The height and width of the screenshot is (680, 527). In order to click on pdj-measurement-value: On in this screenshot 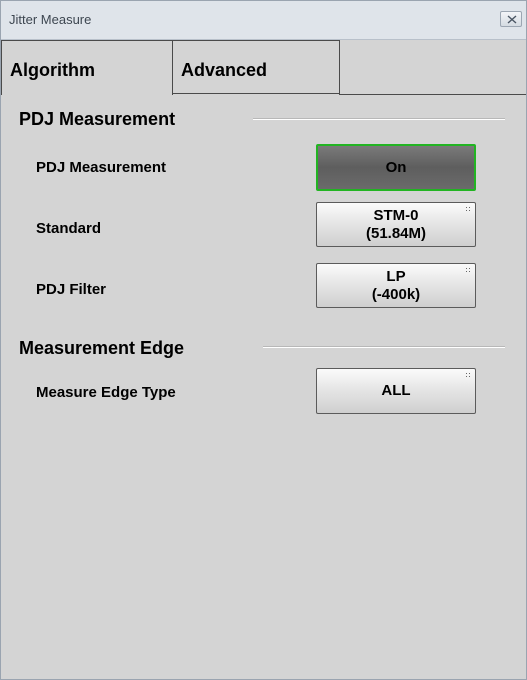, I will do `click(396, 167)`.